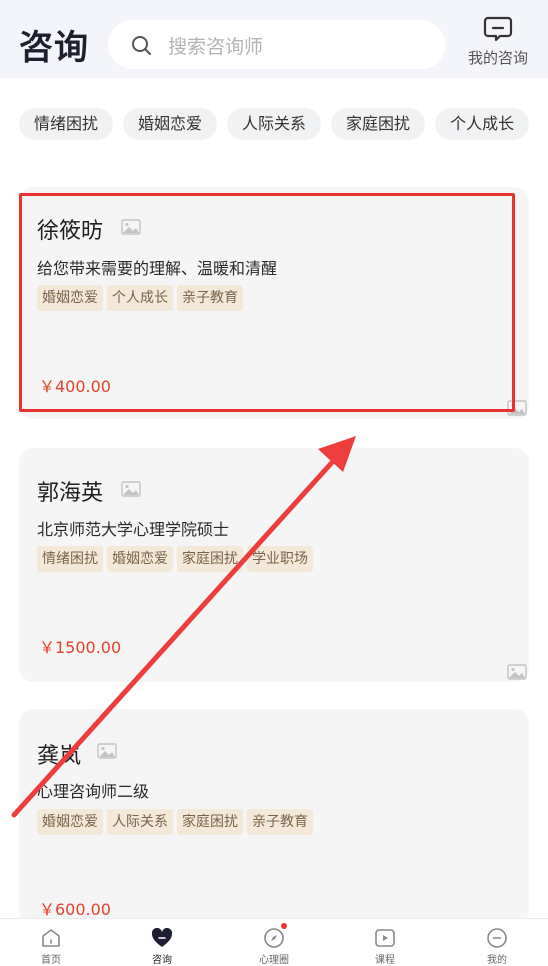  Describe the element at coordinates (59, 756) in the screenshot. I see `counselor-name: 龚岚` at that location.